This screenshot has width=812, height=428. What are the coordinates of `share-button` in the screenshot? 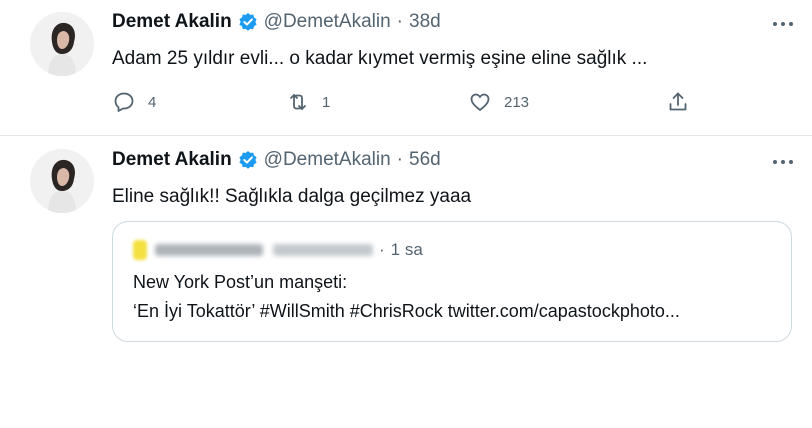 It's located at (678, 102).